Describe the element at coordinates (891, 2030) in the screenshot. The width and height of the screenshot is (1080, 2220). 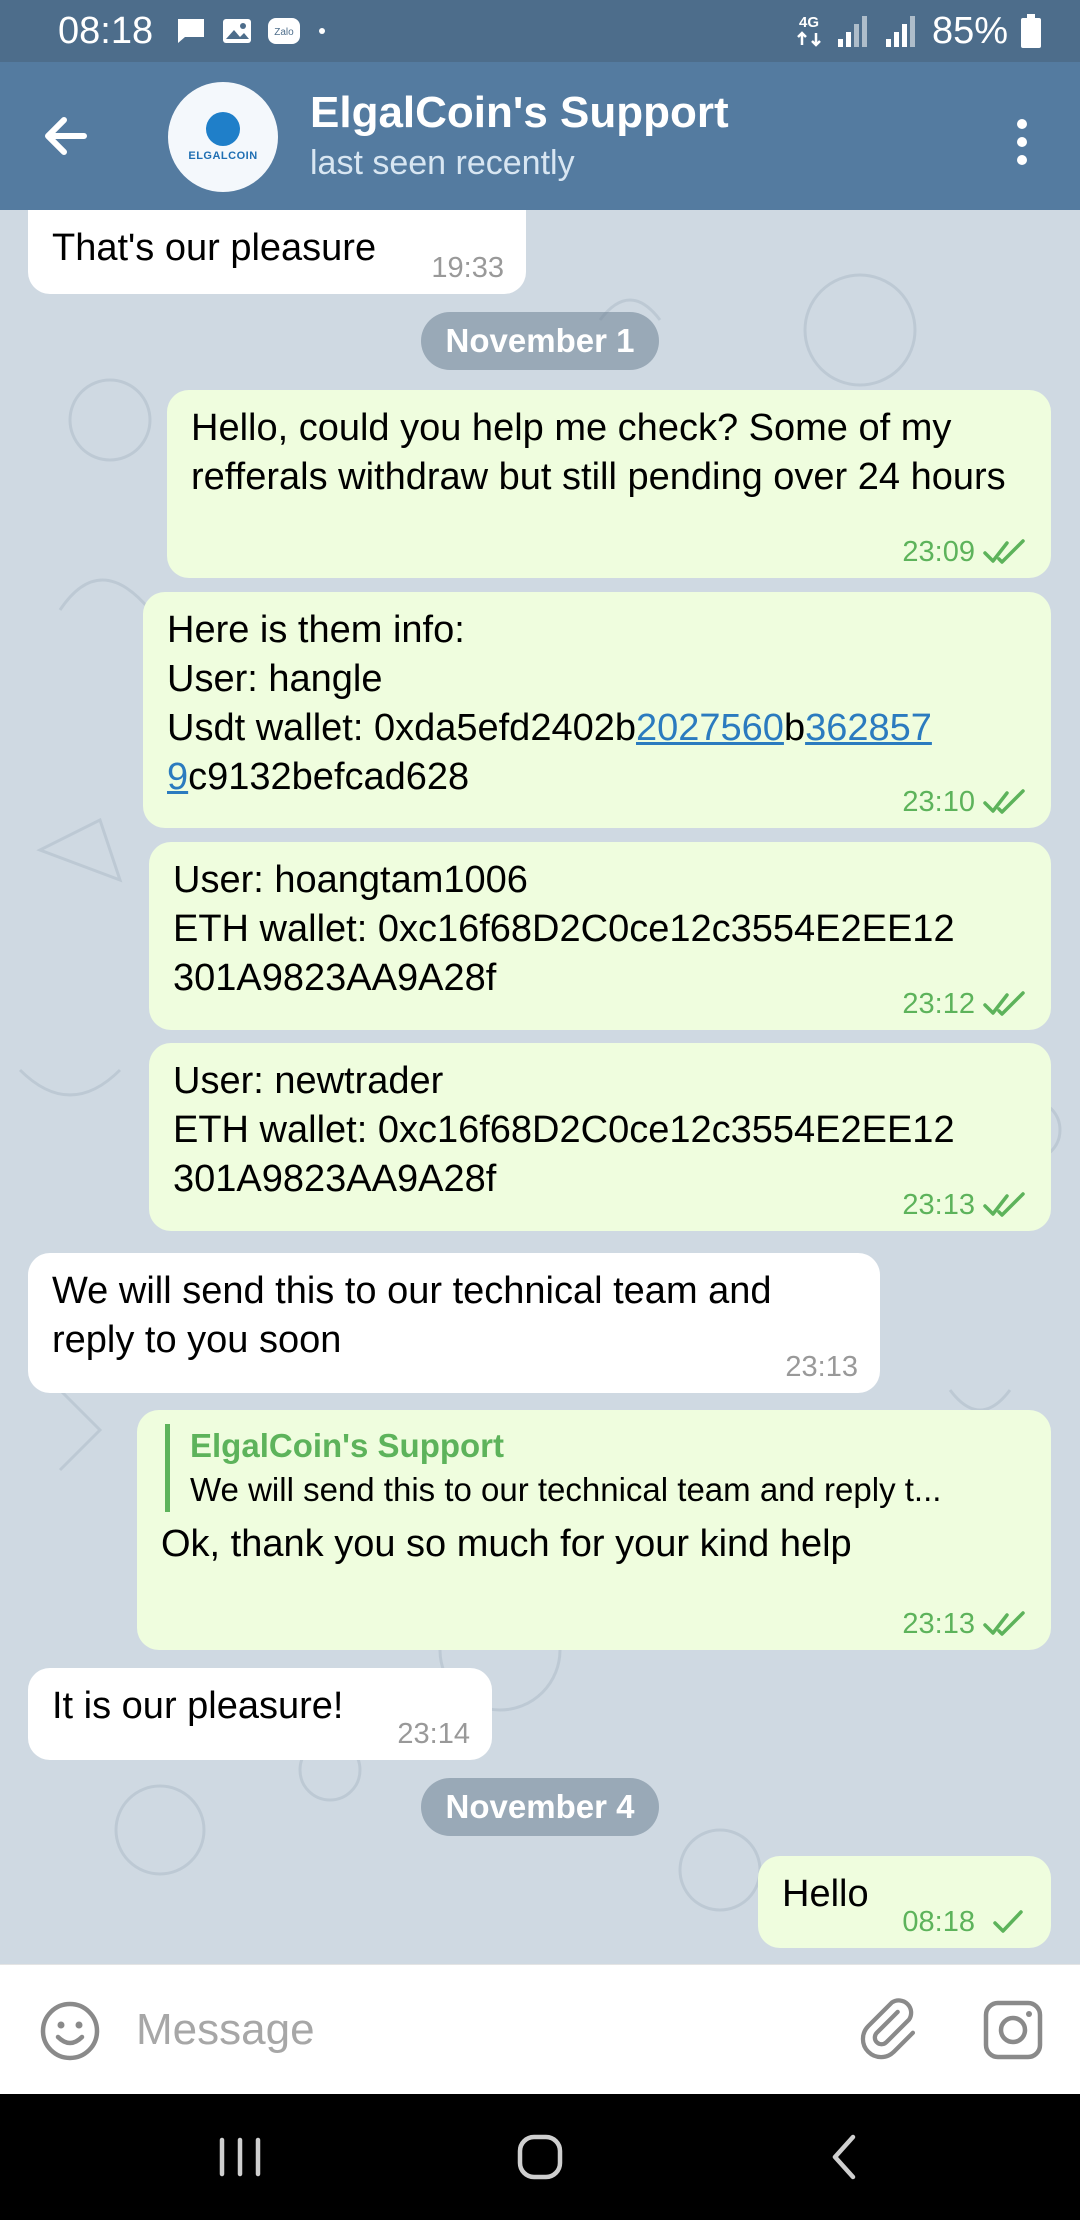
I see `paperclip-icon` at that location.